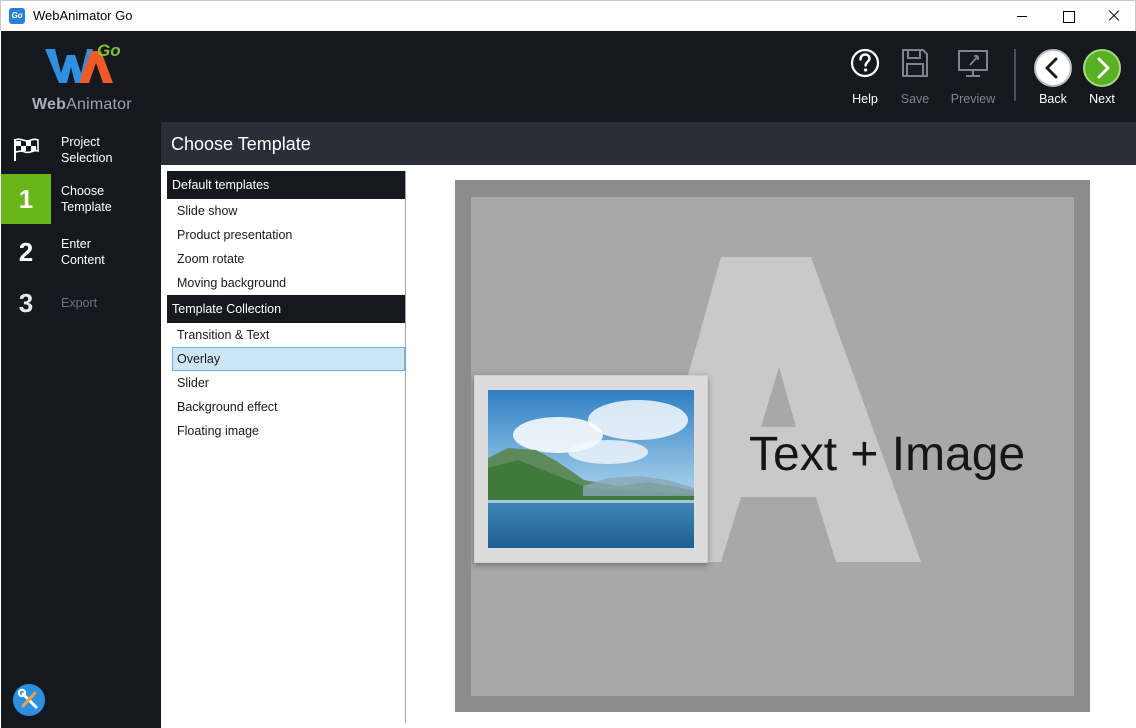 The height and width of the screenshot is (728, 1136). What do you see at coordinates (288, 359) in the screenshot?
I see `template-item-overlay: Overlay` at bounding box center [288, 359].